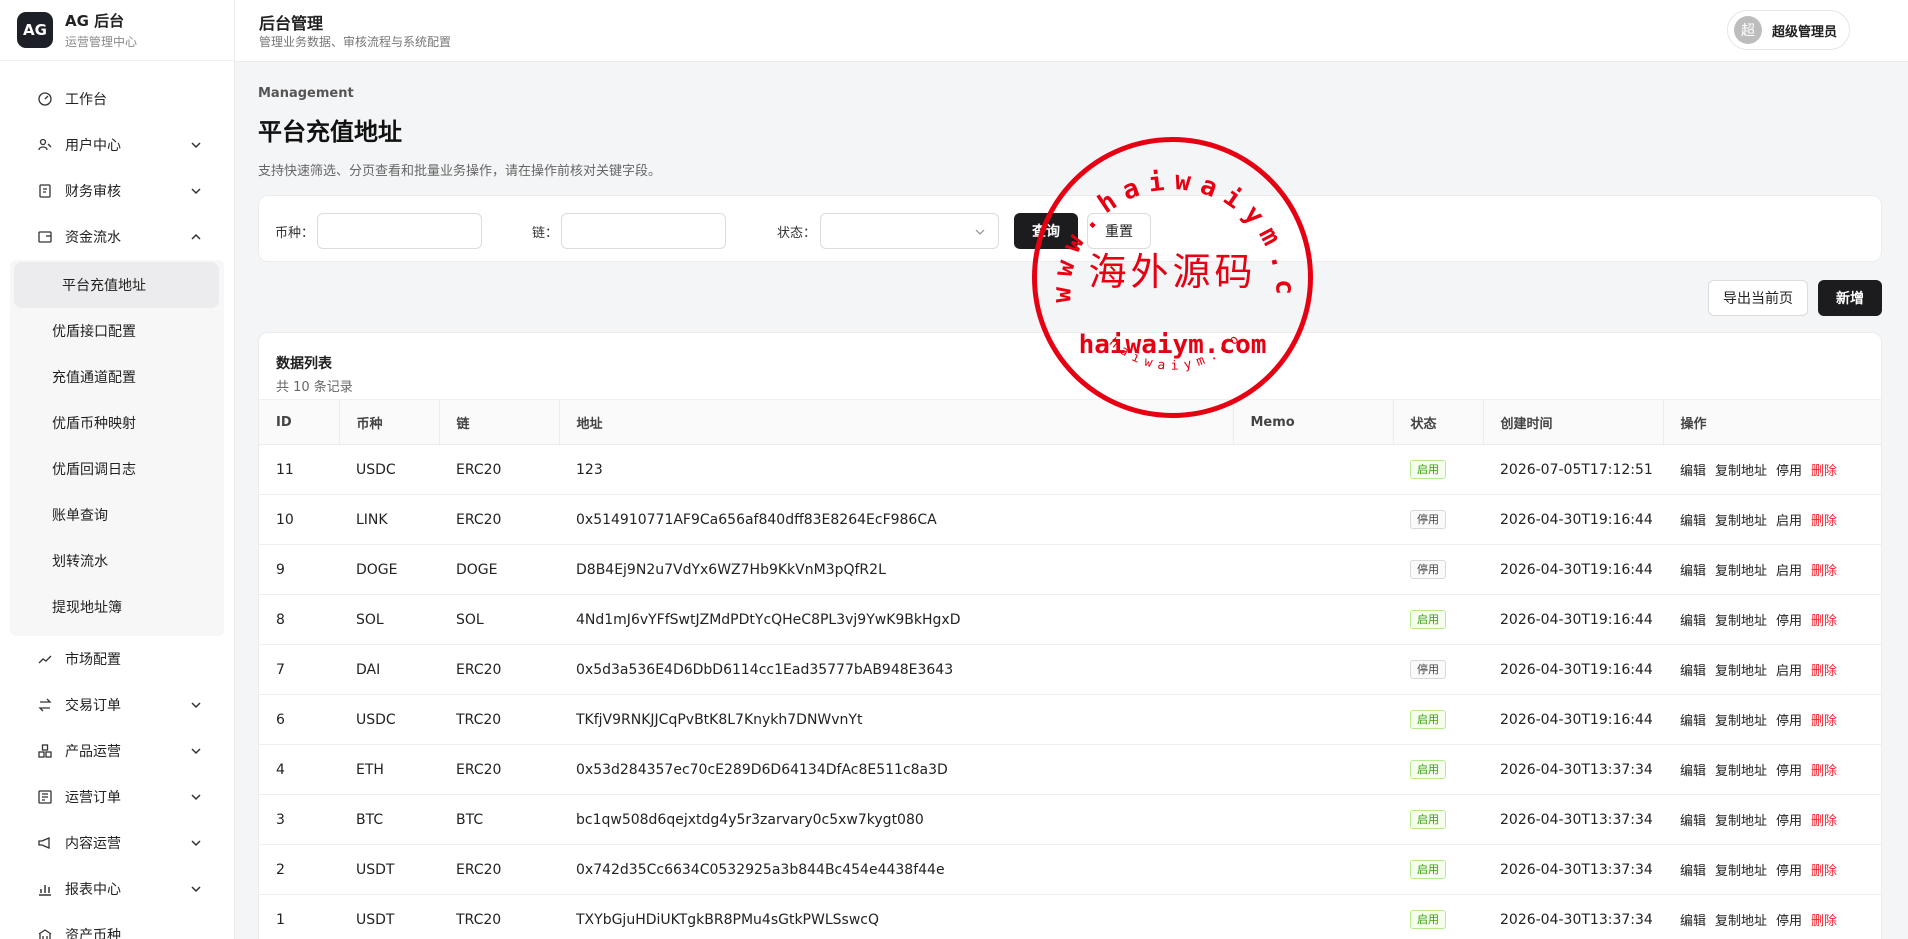 This screenshot has width=1908, height=939. What do you see at coordinates (1850, 298) in the screenshot?
I see `add-button: 新增` at bounding box center [1850, 298].